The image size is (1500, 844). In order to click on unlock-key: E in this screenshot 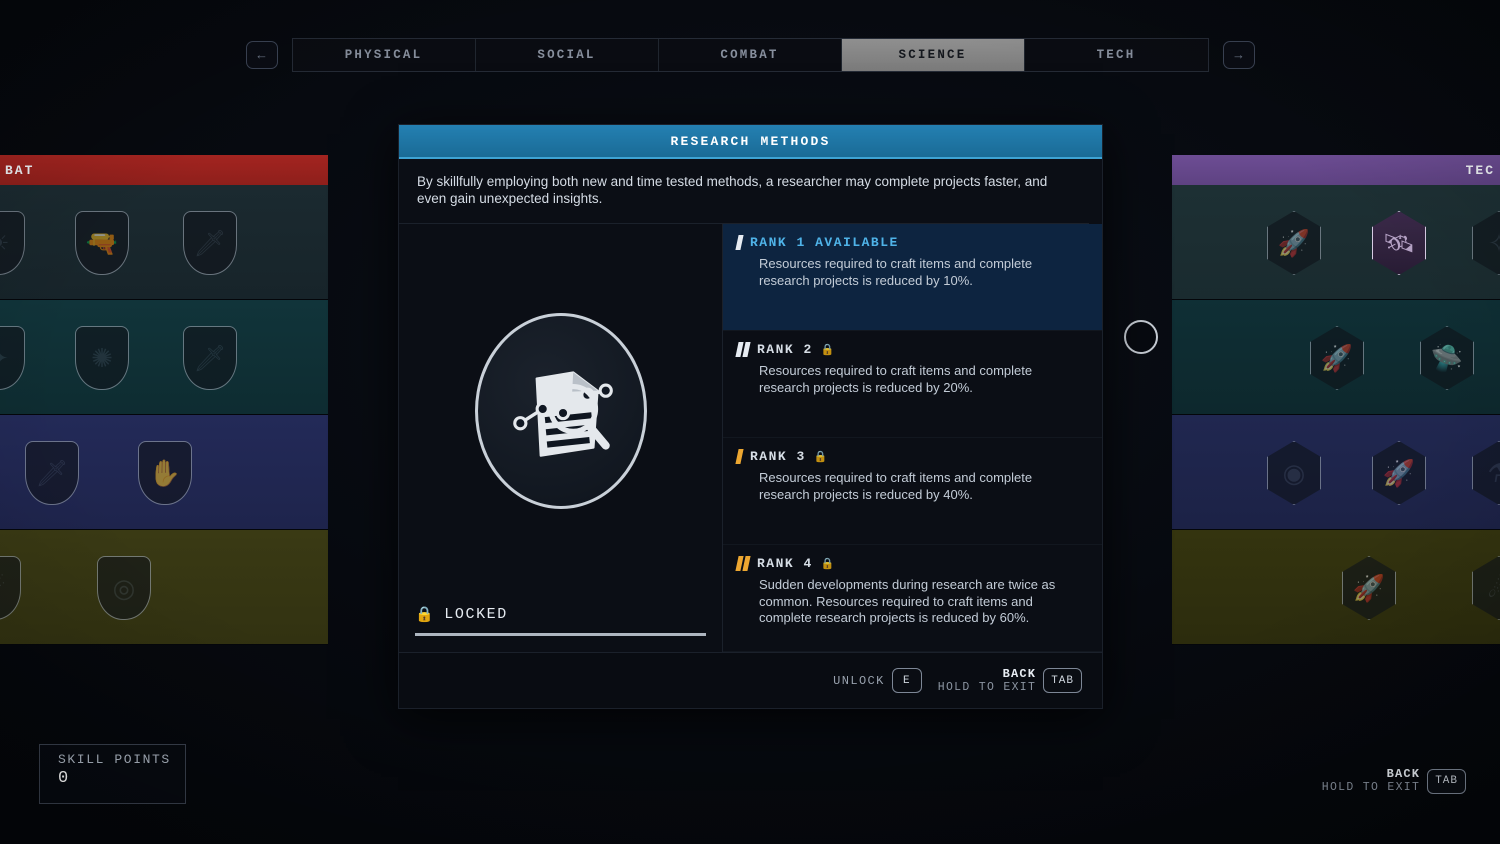, I will do `click(906, 680)`.